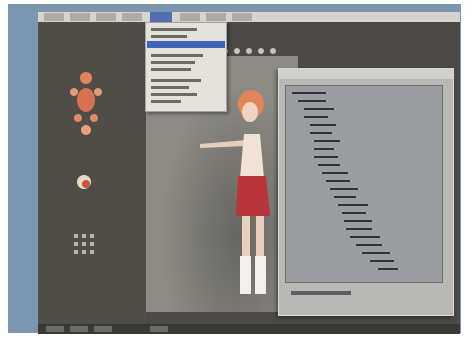  I want to click on character-outfit, so click(253, 196).